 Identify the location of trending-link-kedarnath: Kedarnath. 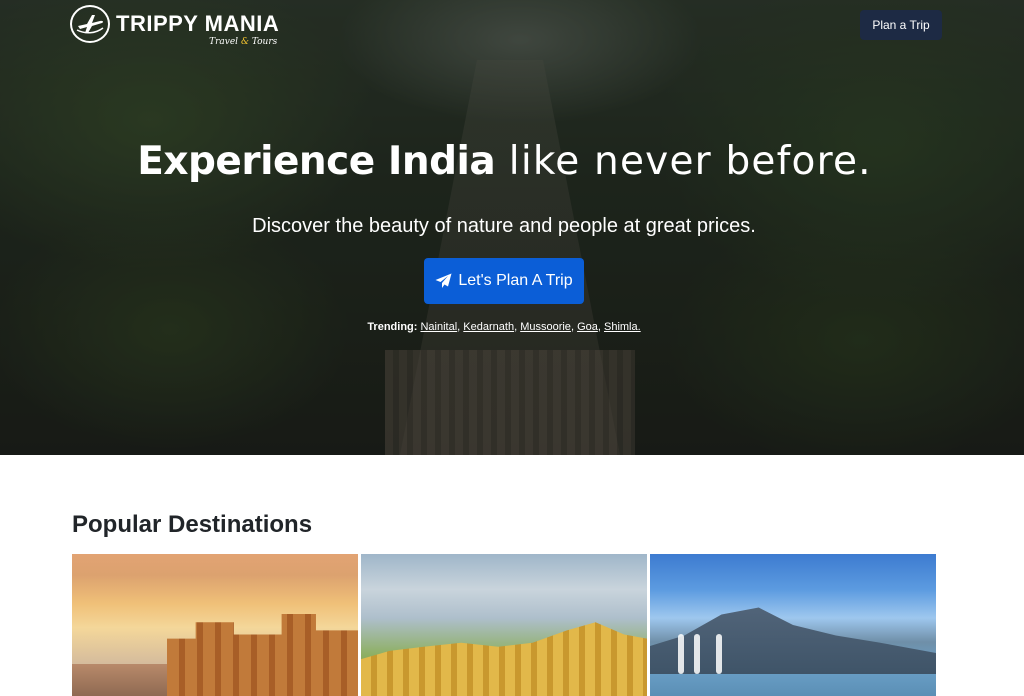
(488, 327).